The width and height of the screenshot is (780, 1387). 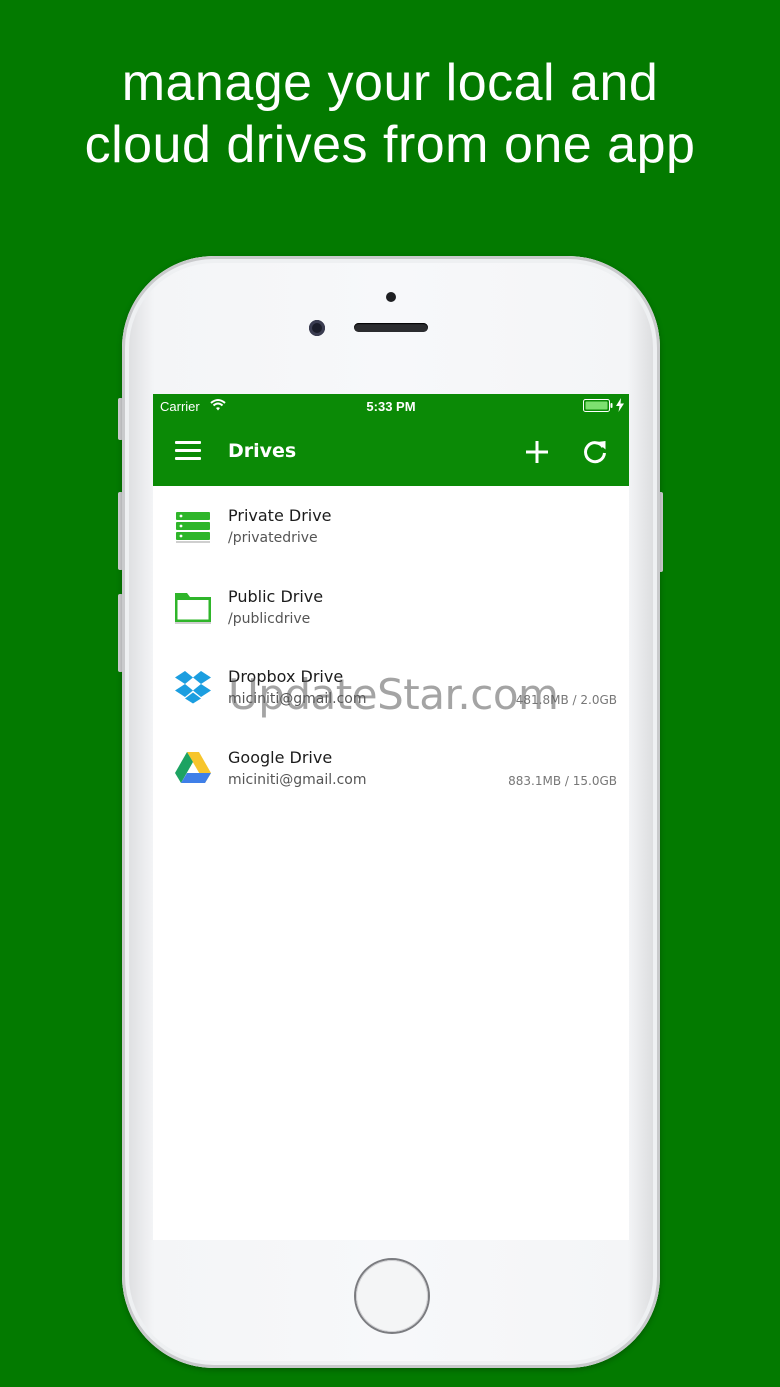 I want to click on battery-icon, so click(x=598, y=405).